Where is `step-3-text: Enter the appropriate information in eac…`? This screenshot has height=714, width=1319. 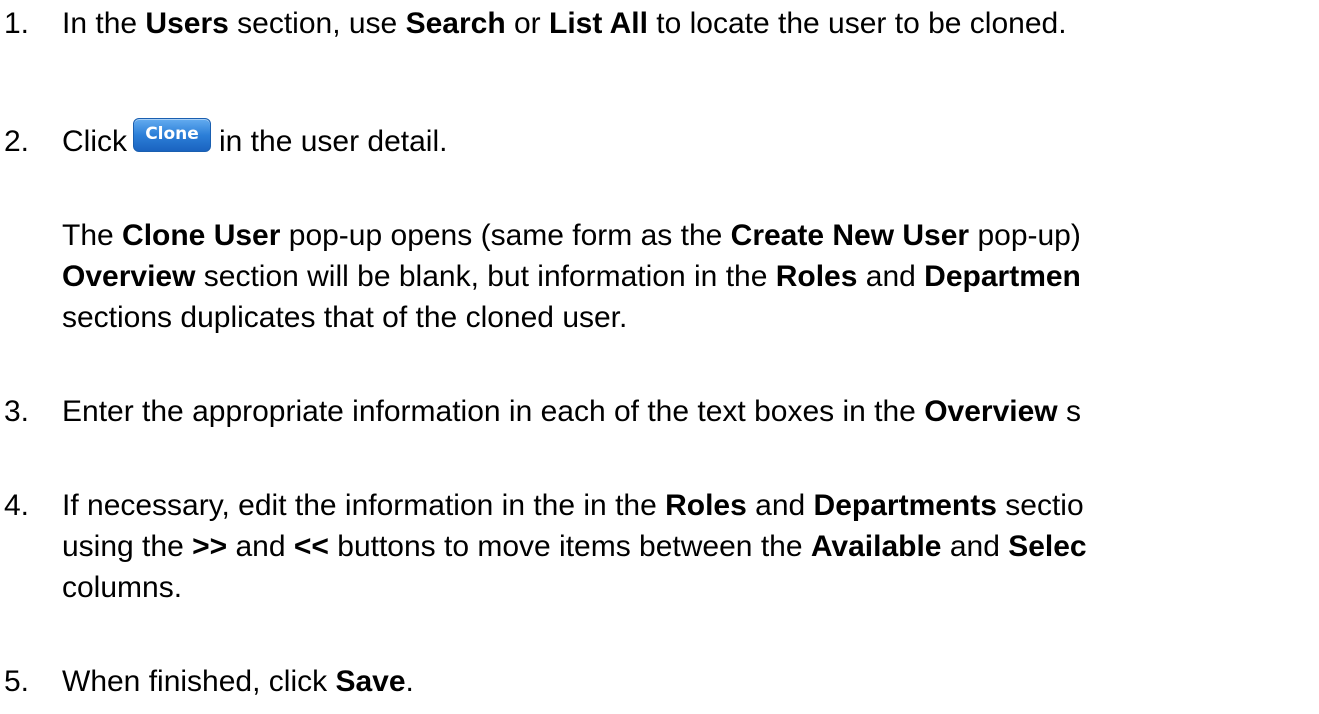 step-3-text: Enter the appropriate information in eac… is located at coordinates (571, 411).